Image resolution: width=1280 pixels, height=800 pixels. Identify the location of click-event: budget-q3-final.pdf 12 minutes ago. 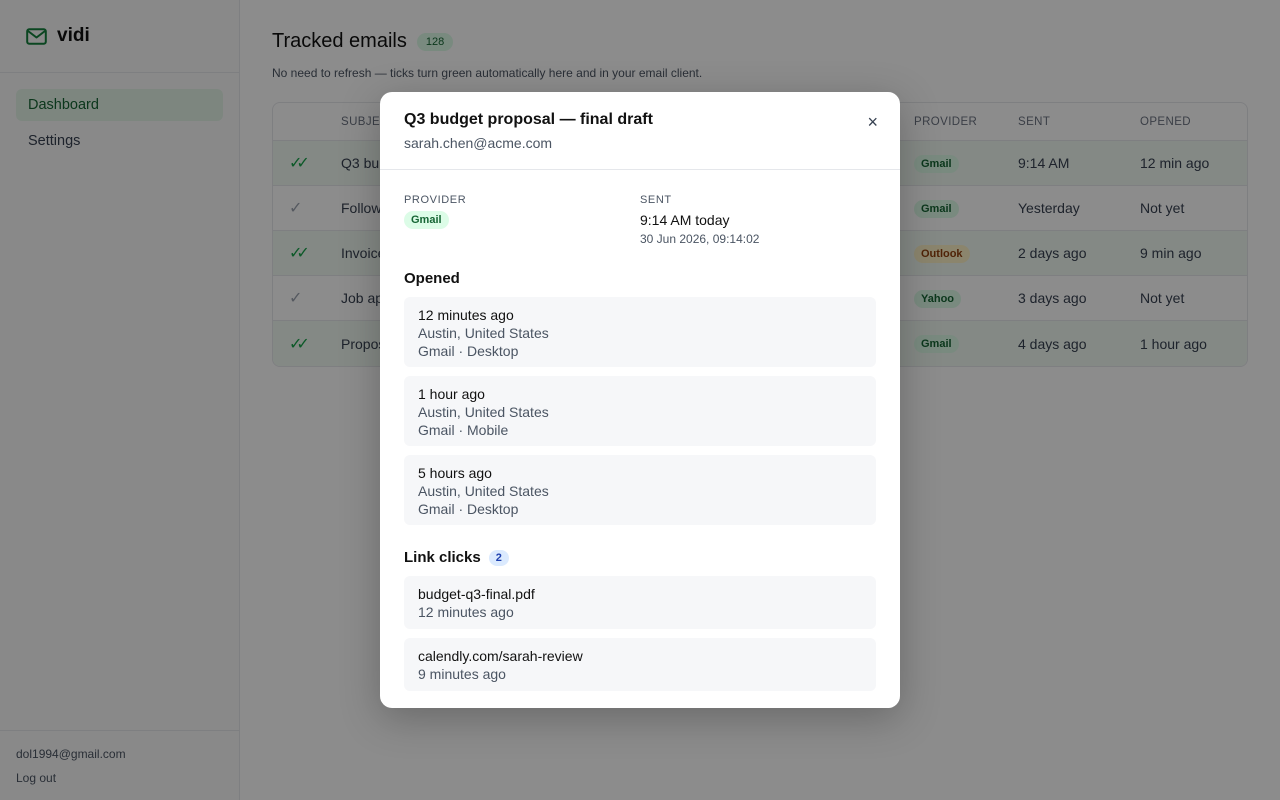
(640, 602).